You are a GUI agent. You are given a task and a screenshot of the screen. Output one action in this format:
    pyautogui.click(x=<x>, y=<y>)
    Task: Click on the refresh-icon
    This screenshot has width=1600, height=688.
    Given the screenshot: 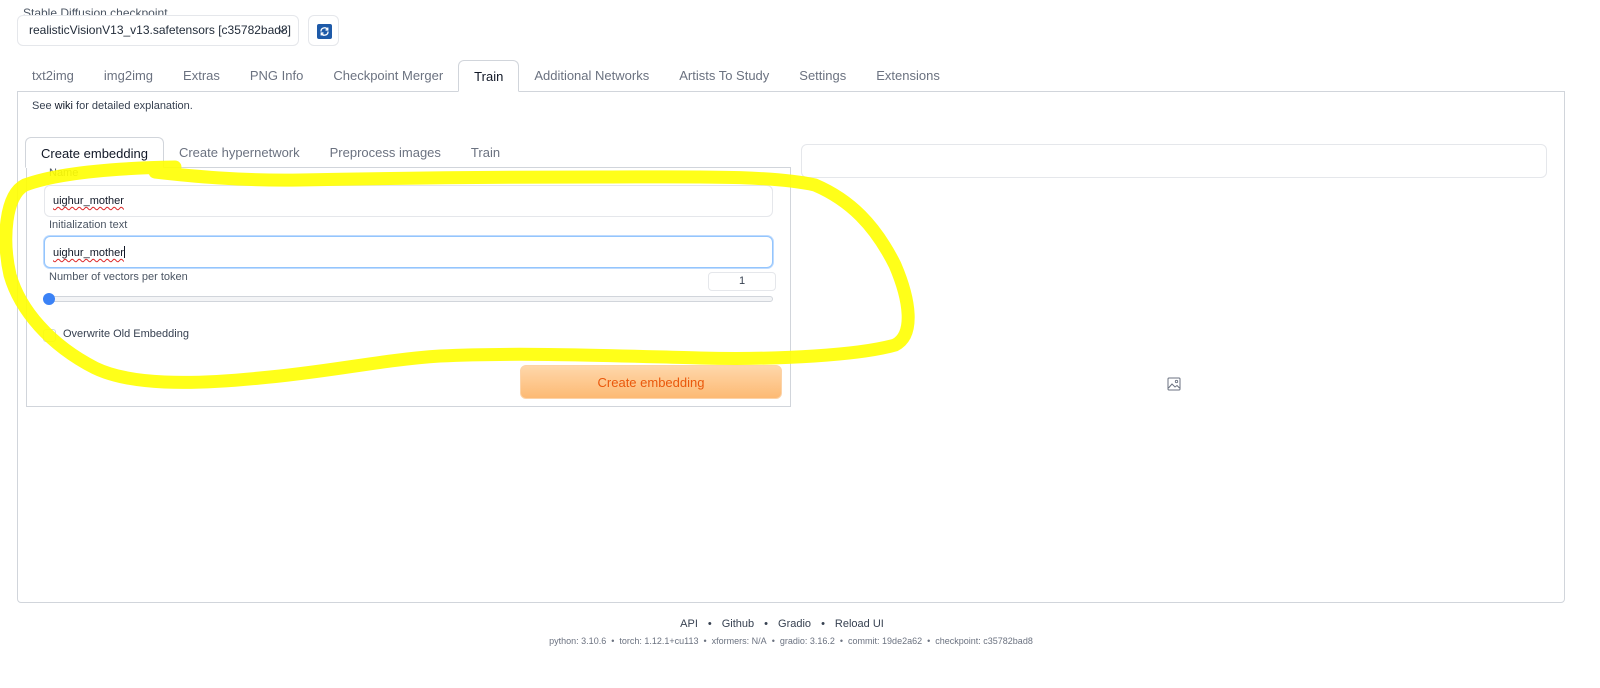 What is the action you would take?
    pyautogui.click(x=324, y=31)
    